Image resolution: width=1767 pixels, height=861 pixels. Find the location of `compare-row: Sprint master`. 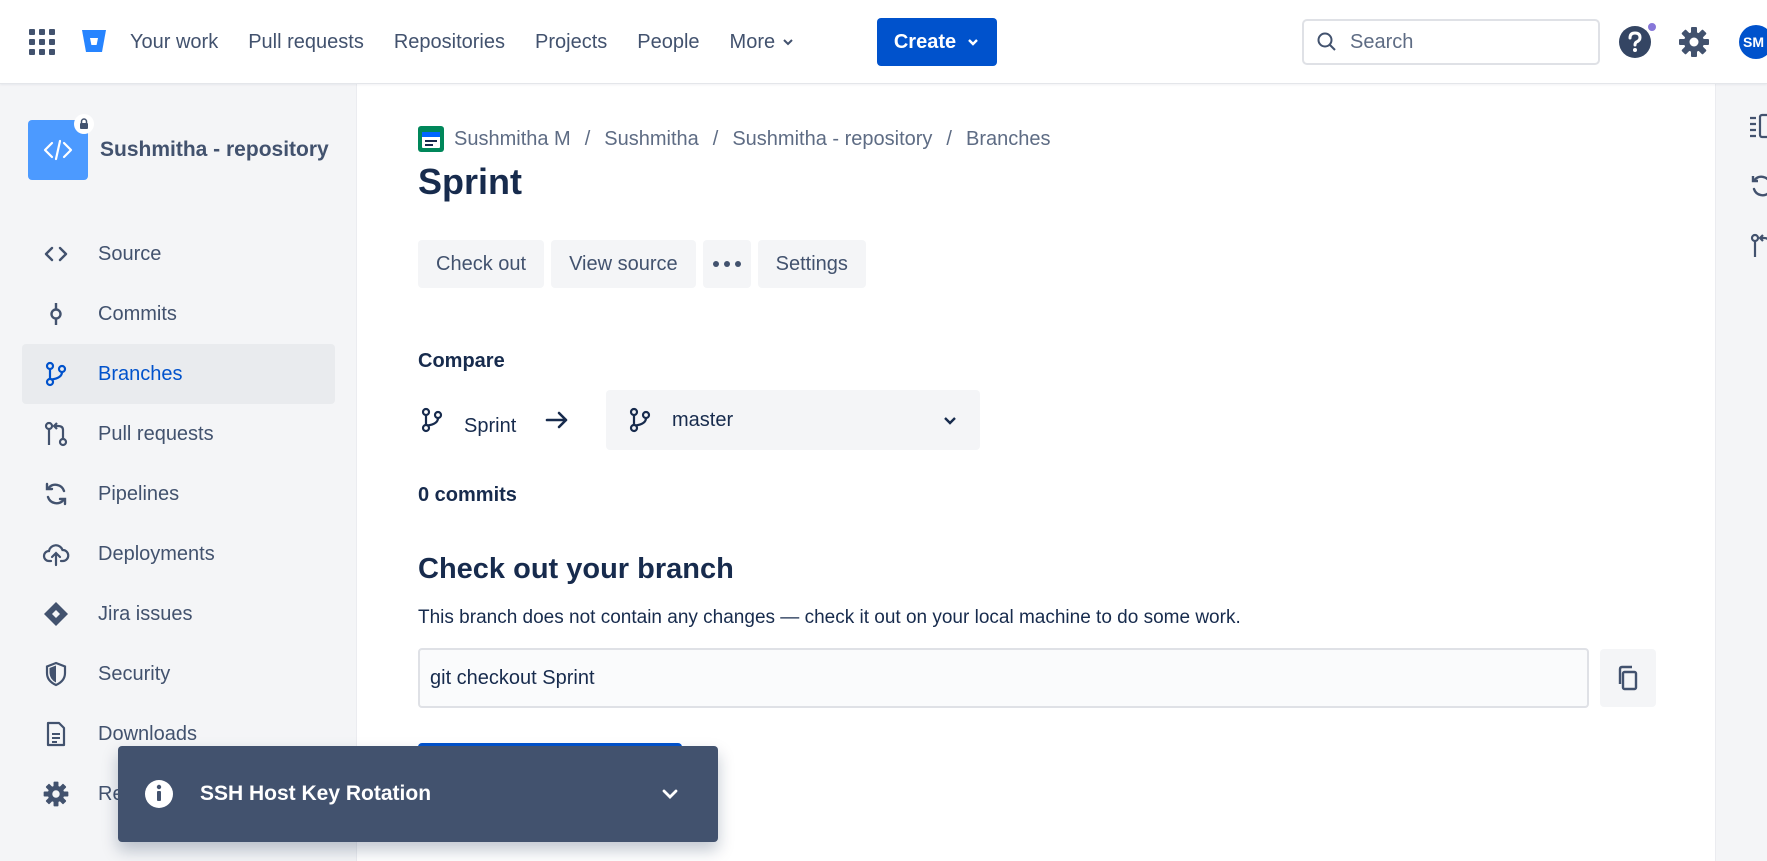

compare-row: Sprint master is located at coordinates (699, 420).